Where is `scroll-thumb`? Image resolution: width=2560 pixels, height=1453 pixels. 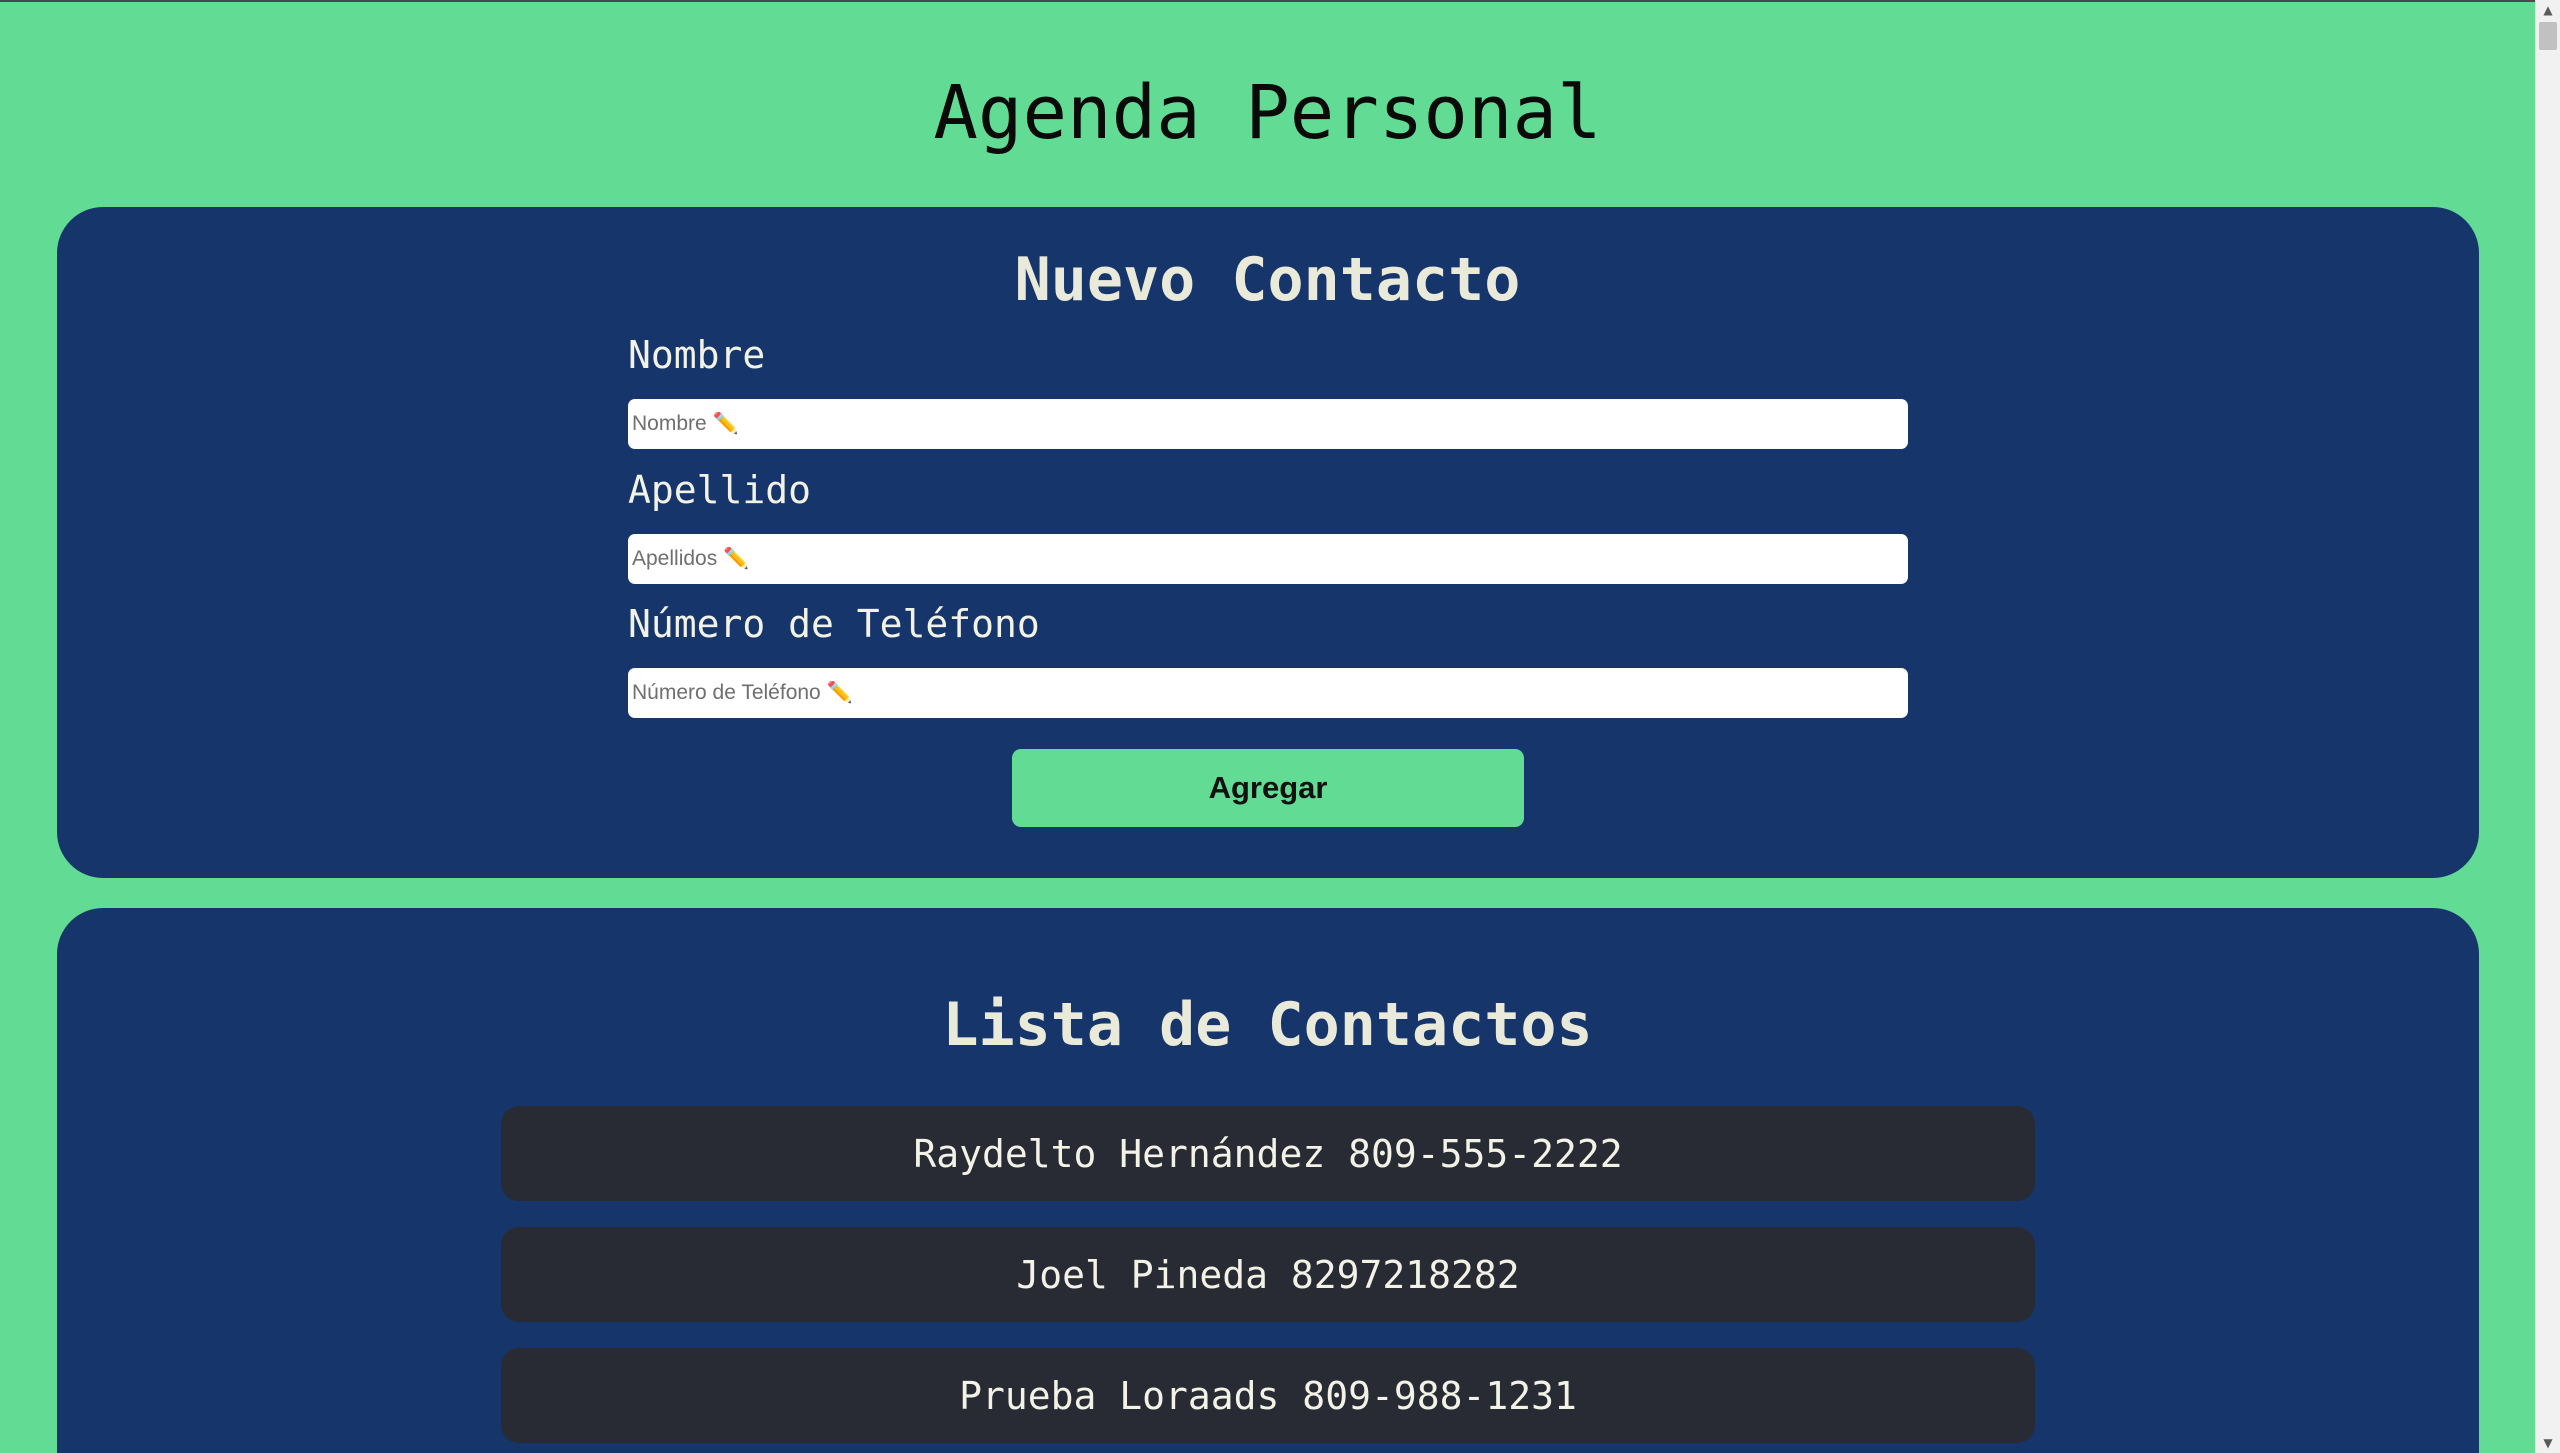
scroll-thumb is located at coordinates (2548, 36).